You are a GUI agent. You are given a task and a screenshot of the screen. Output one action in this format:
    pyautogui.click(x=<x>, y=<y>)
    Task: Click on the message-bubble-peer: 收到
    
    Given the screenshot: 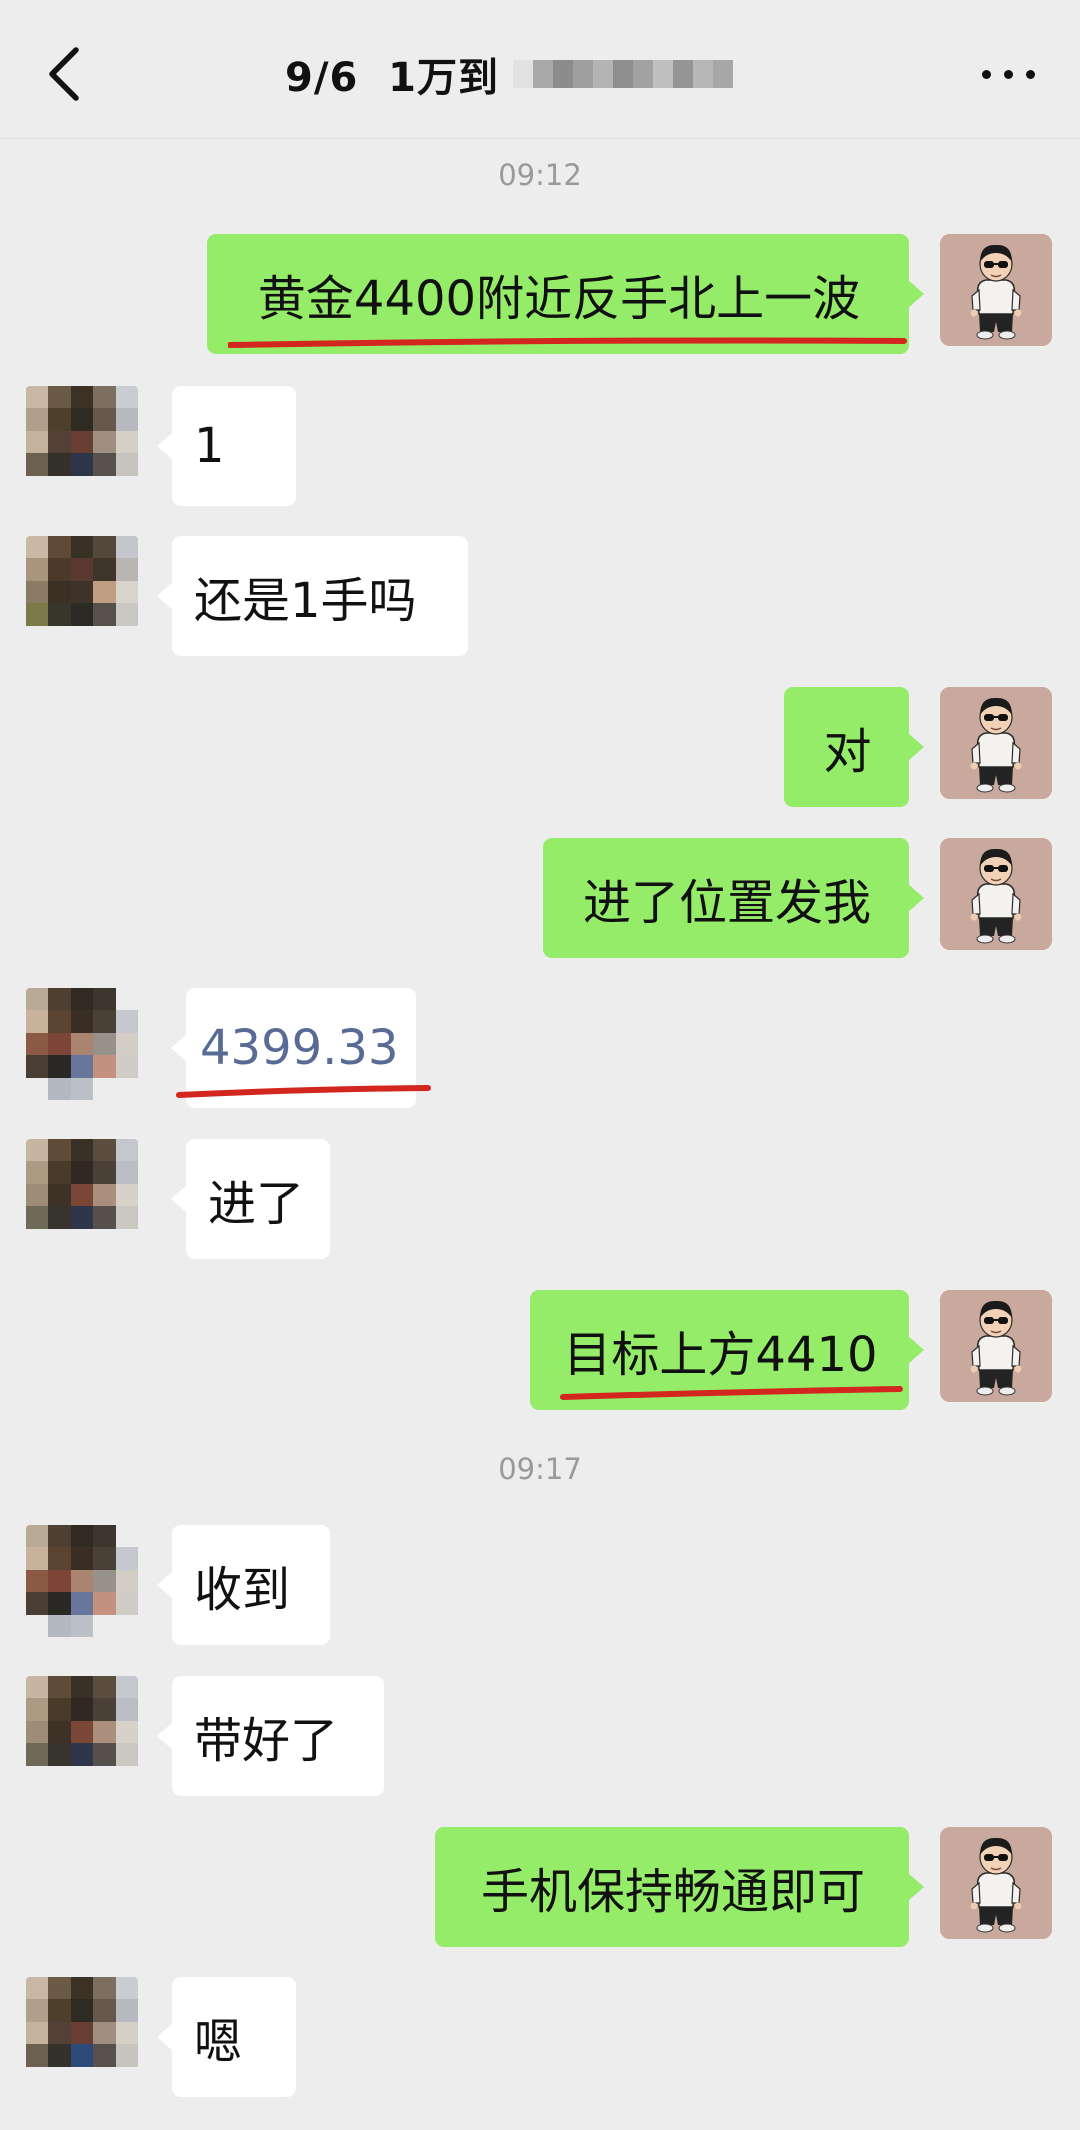 What is the action you would take?
    pyautogui.click(x=243, y=1585)
    